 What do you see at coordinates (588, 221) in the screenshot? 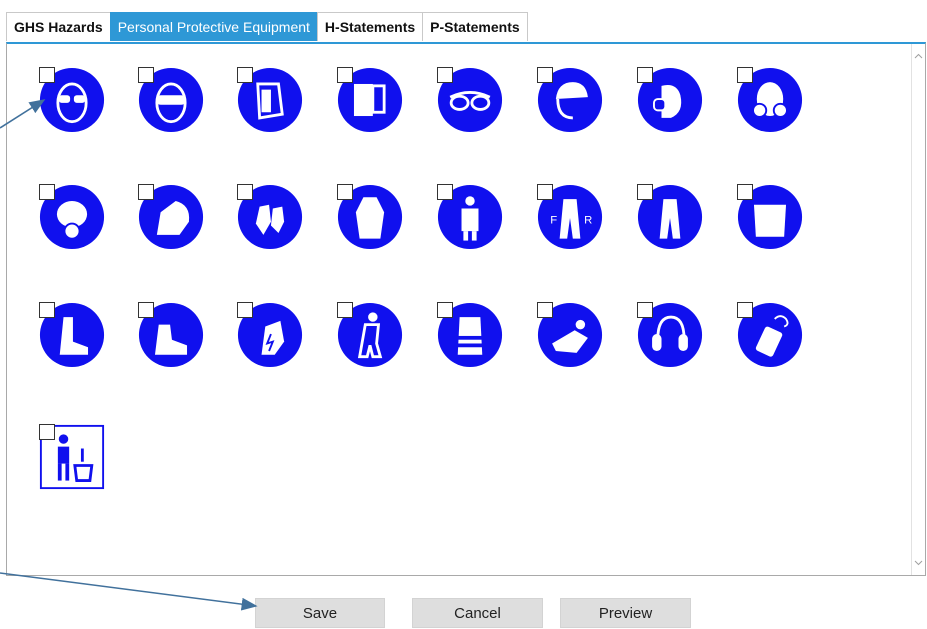
I see `svg-text: R` at bounding box center [588, 221].